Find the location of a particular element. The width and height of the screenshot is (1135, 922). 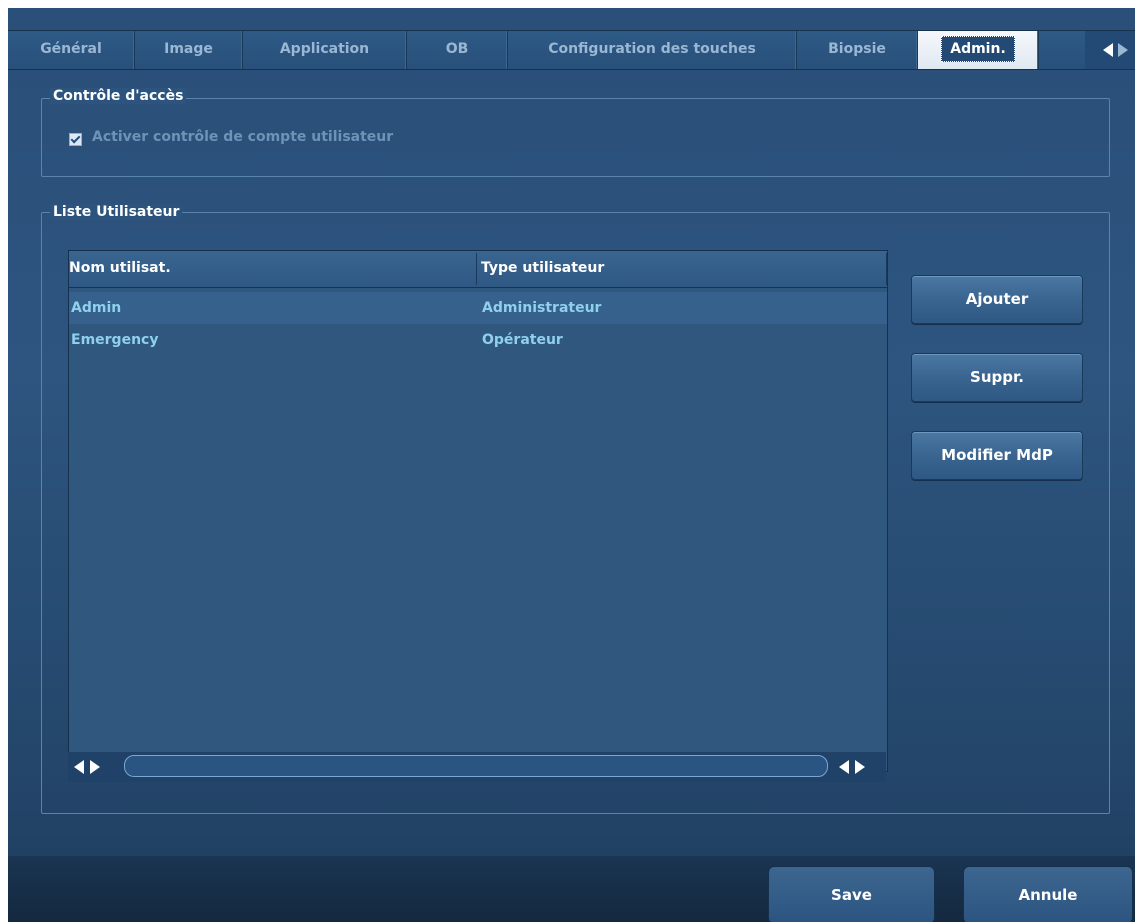

arrow-left-icon is located at coordinates (1108, 50).